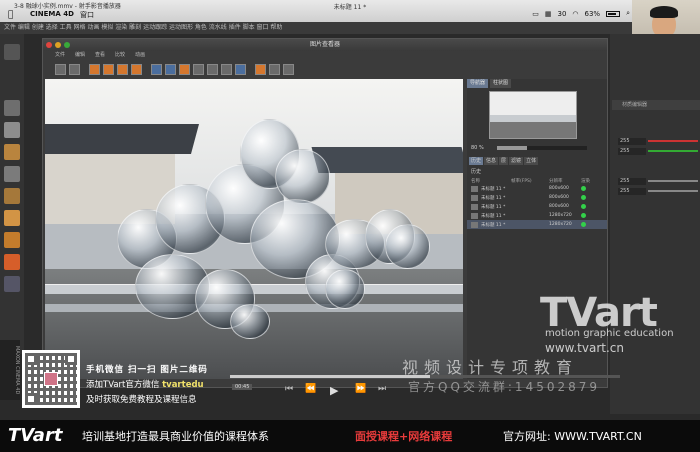 The width and height of the screenshot is (700, 452). I want to click on magnet-icon, so click(12, 262).